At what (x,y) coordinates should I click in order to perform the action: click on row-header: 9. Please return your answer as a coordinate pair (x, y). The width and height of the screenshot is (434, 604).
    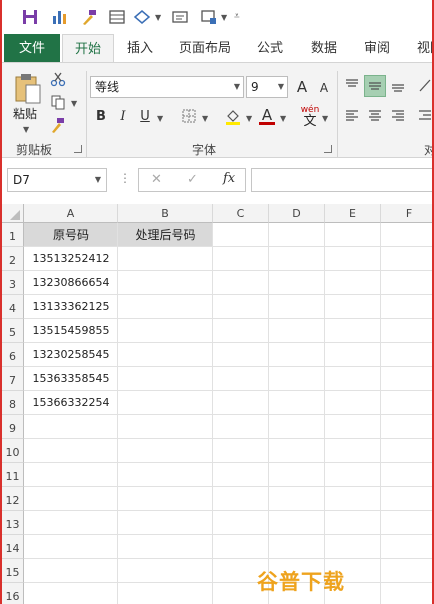
    Looking at the image, I should click on (13, 427).